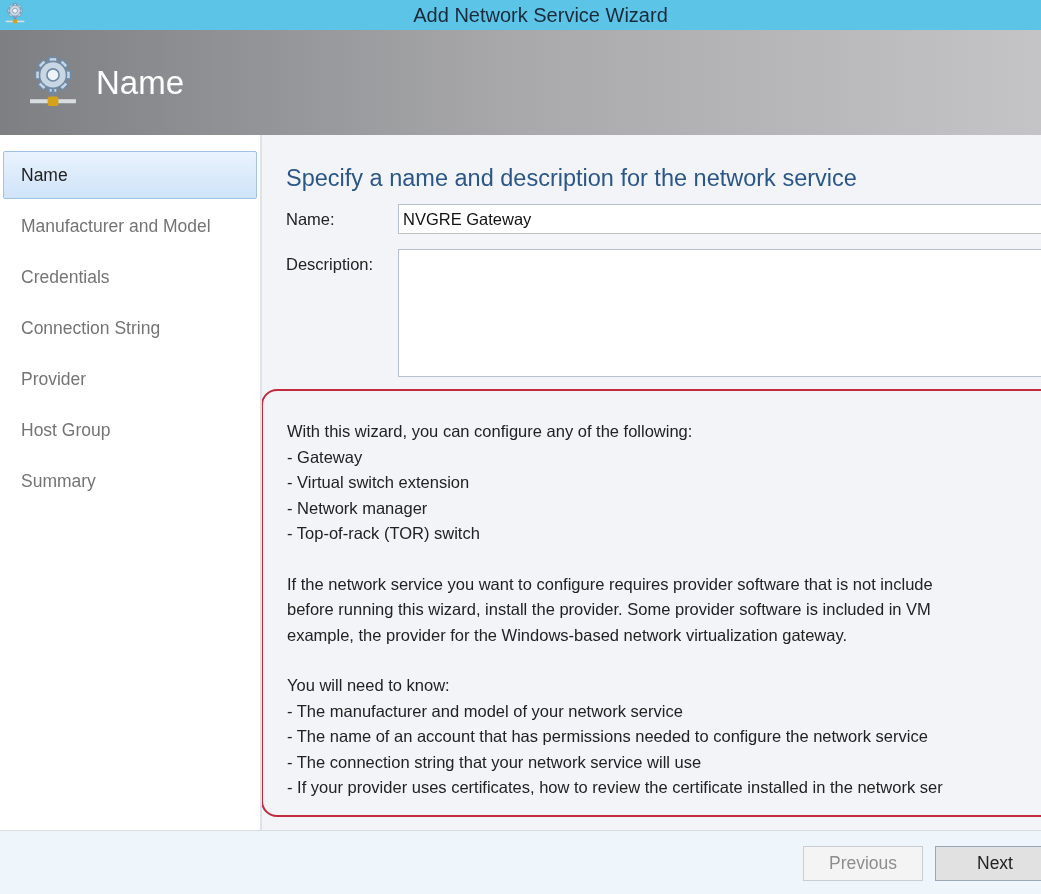 This screenshot has width=1041, height=894. I want to click on list-item: - The name of an account that has permissions needed to configure the network service, so click(608, 736).